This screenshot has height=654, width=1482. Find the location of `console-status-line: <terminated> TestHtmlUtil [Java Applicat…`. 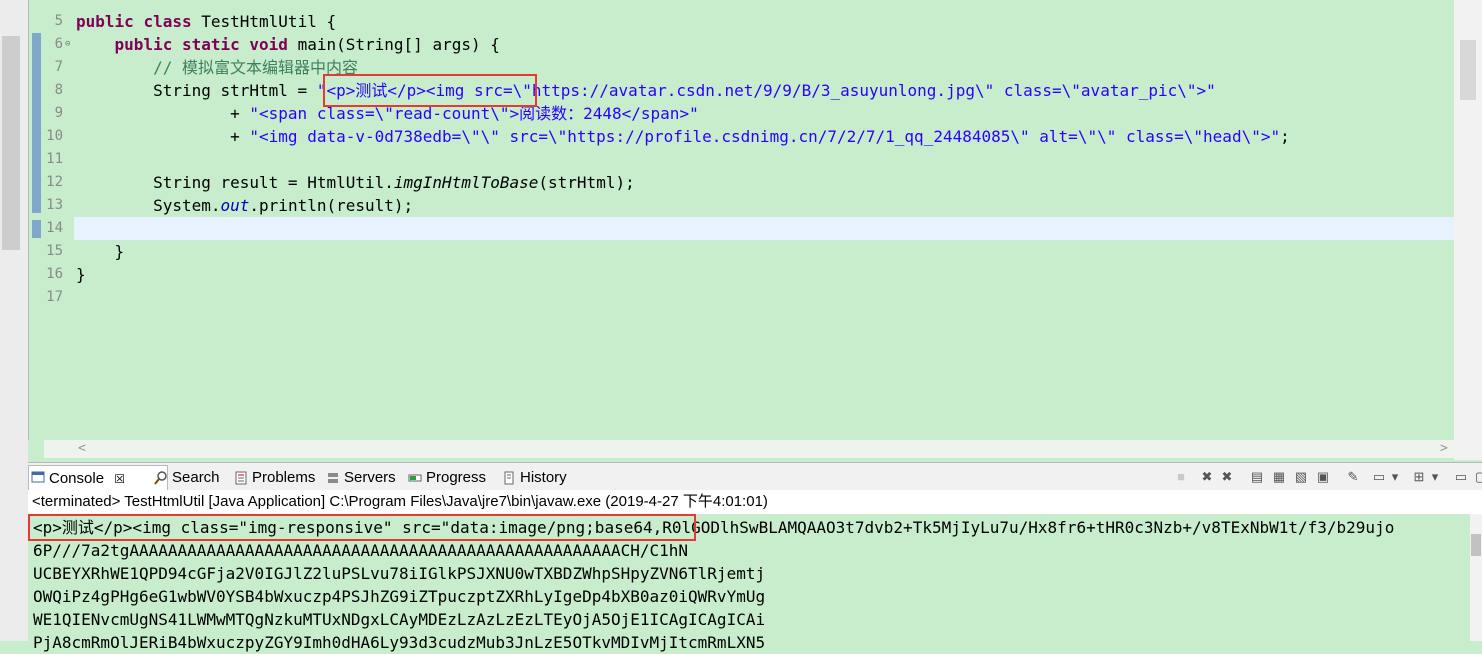

console-status-line: <terminated> TestHtmlUtil [Java Applicat… is located at coordinates (755, 502).